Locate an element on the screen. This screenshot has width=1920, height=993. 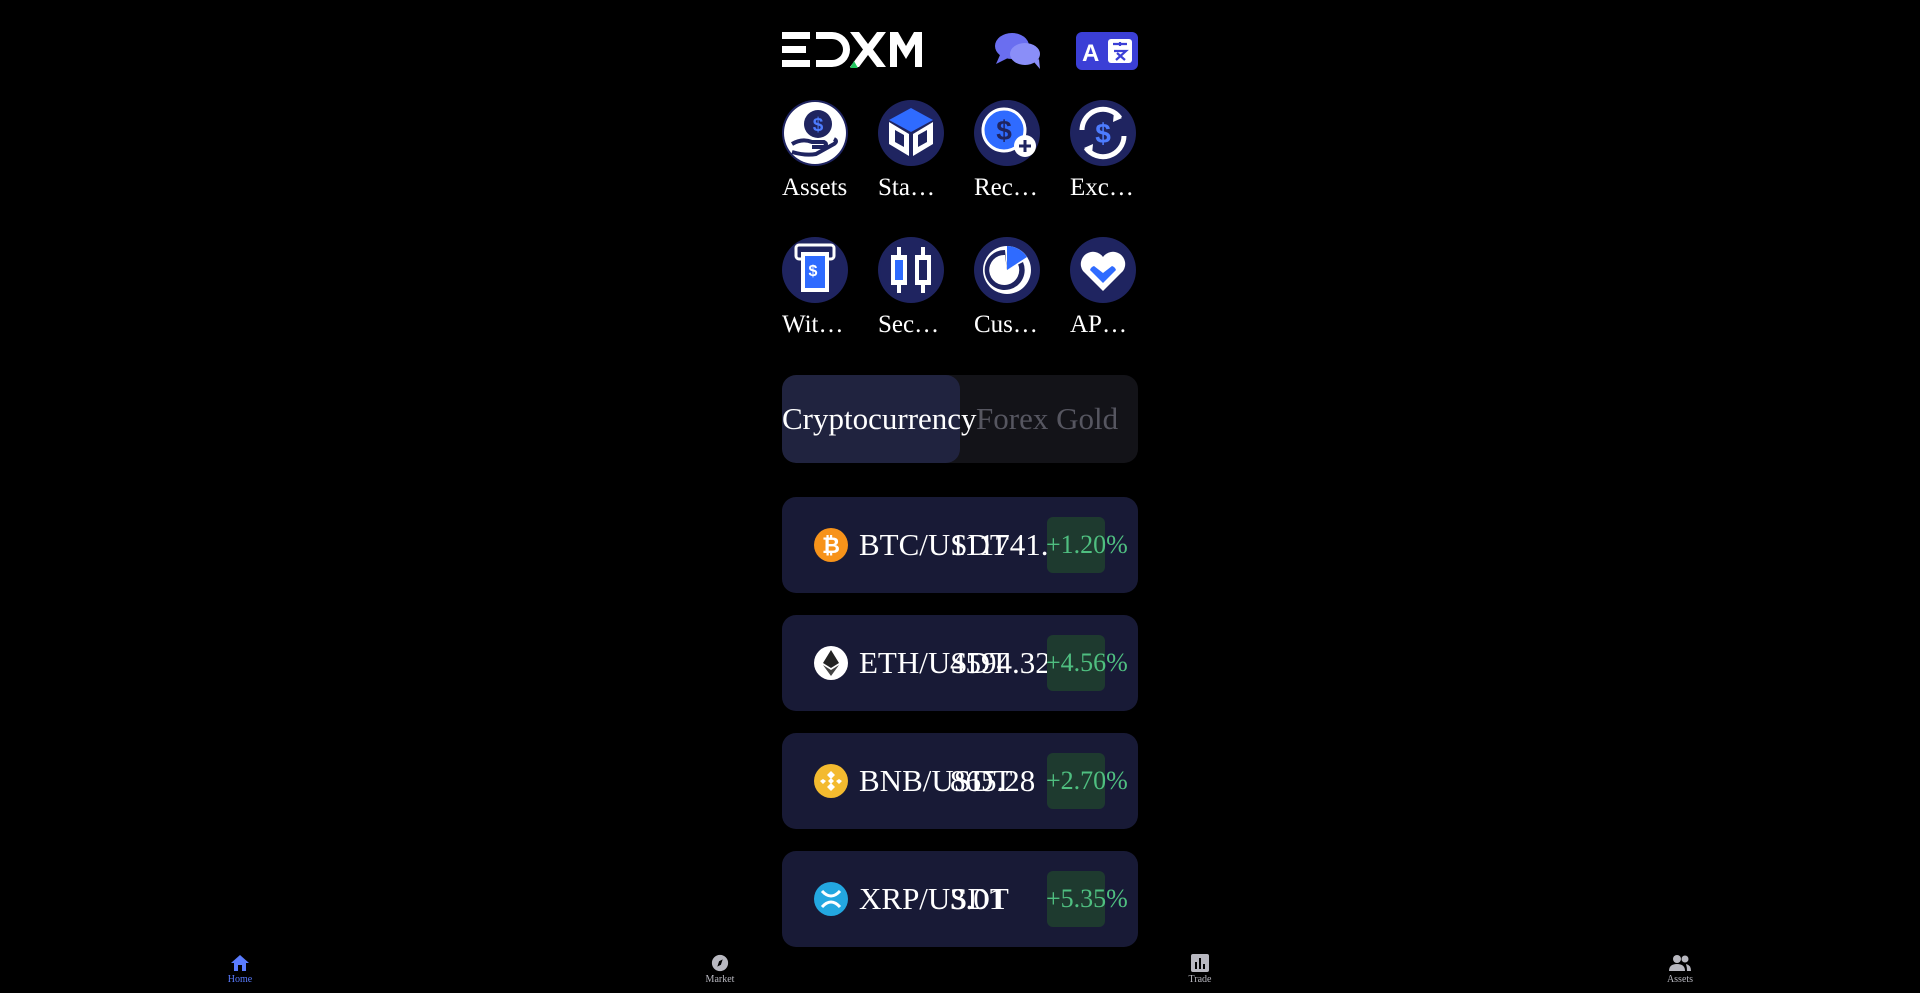
bitcoin-icon: ₿ is located at coordinates (831, 545).